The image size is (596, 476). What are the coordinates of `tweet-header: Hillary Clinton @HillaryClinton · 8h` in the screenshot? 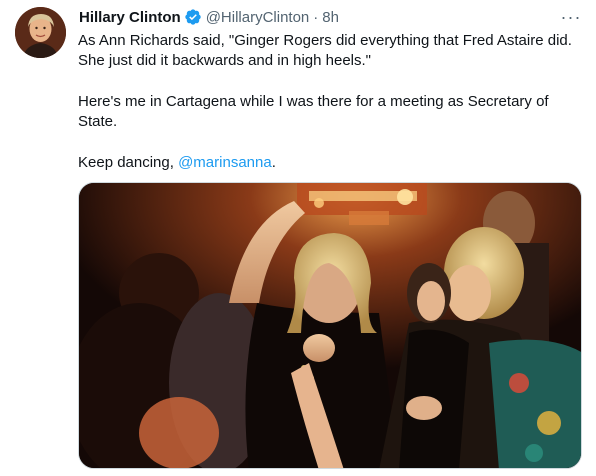 It's located at (209, 17).